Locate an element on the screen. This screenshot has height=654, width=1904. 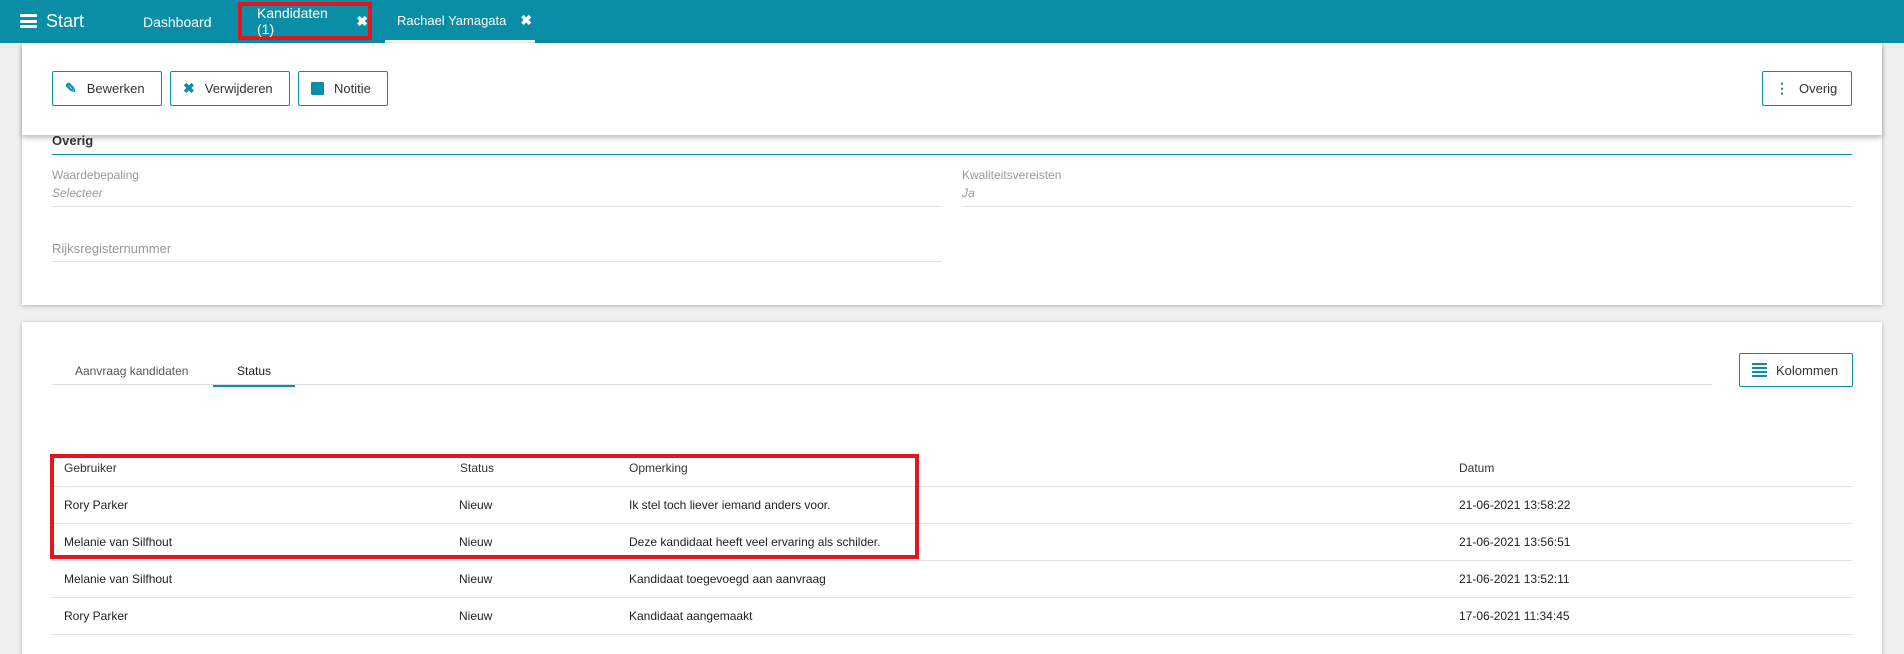
overig-label: Overig is located at coordinates (1818, 88).